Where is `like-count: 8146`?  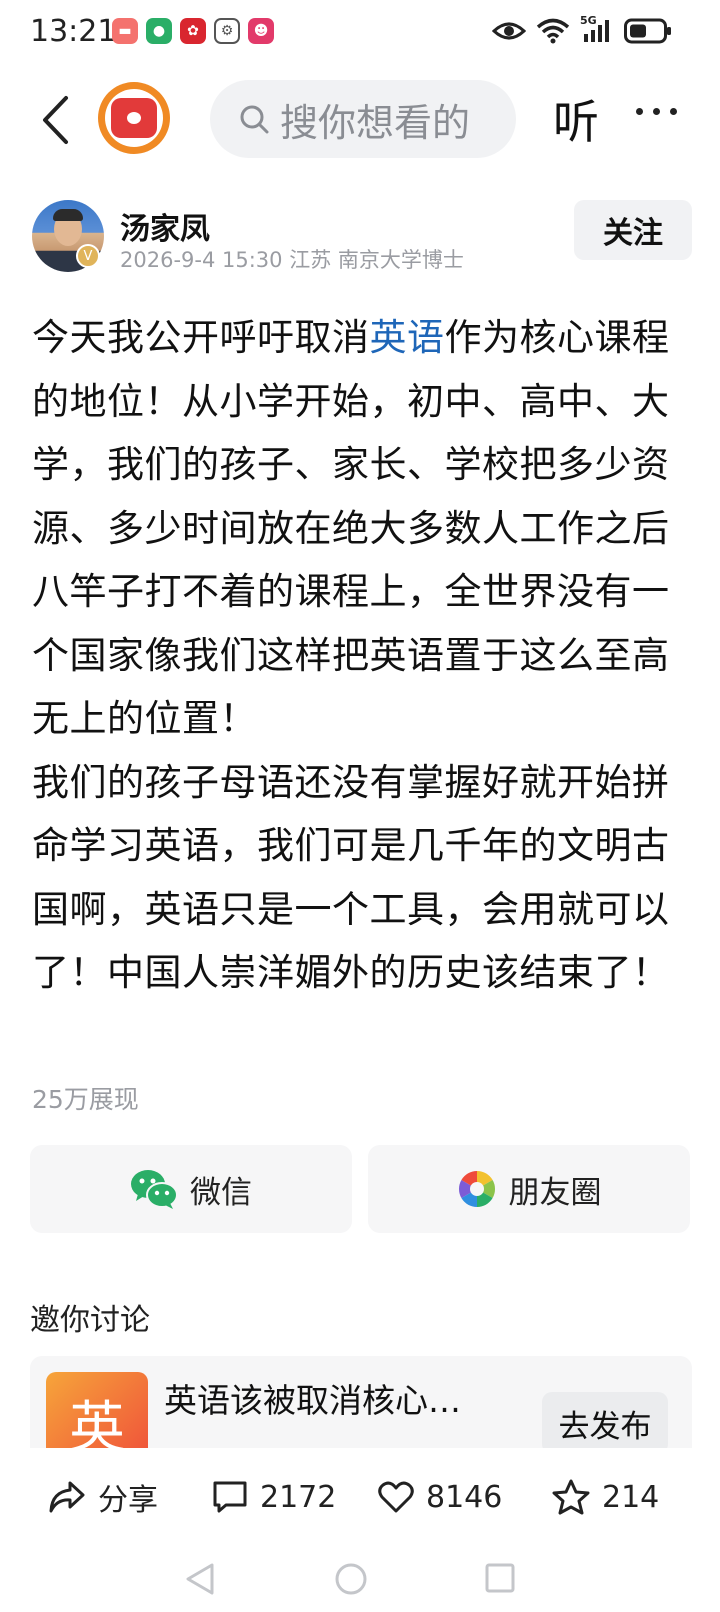 like-count: 8146 is located at coordinates (464, 1497).